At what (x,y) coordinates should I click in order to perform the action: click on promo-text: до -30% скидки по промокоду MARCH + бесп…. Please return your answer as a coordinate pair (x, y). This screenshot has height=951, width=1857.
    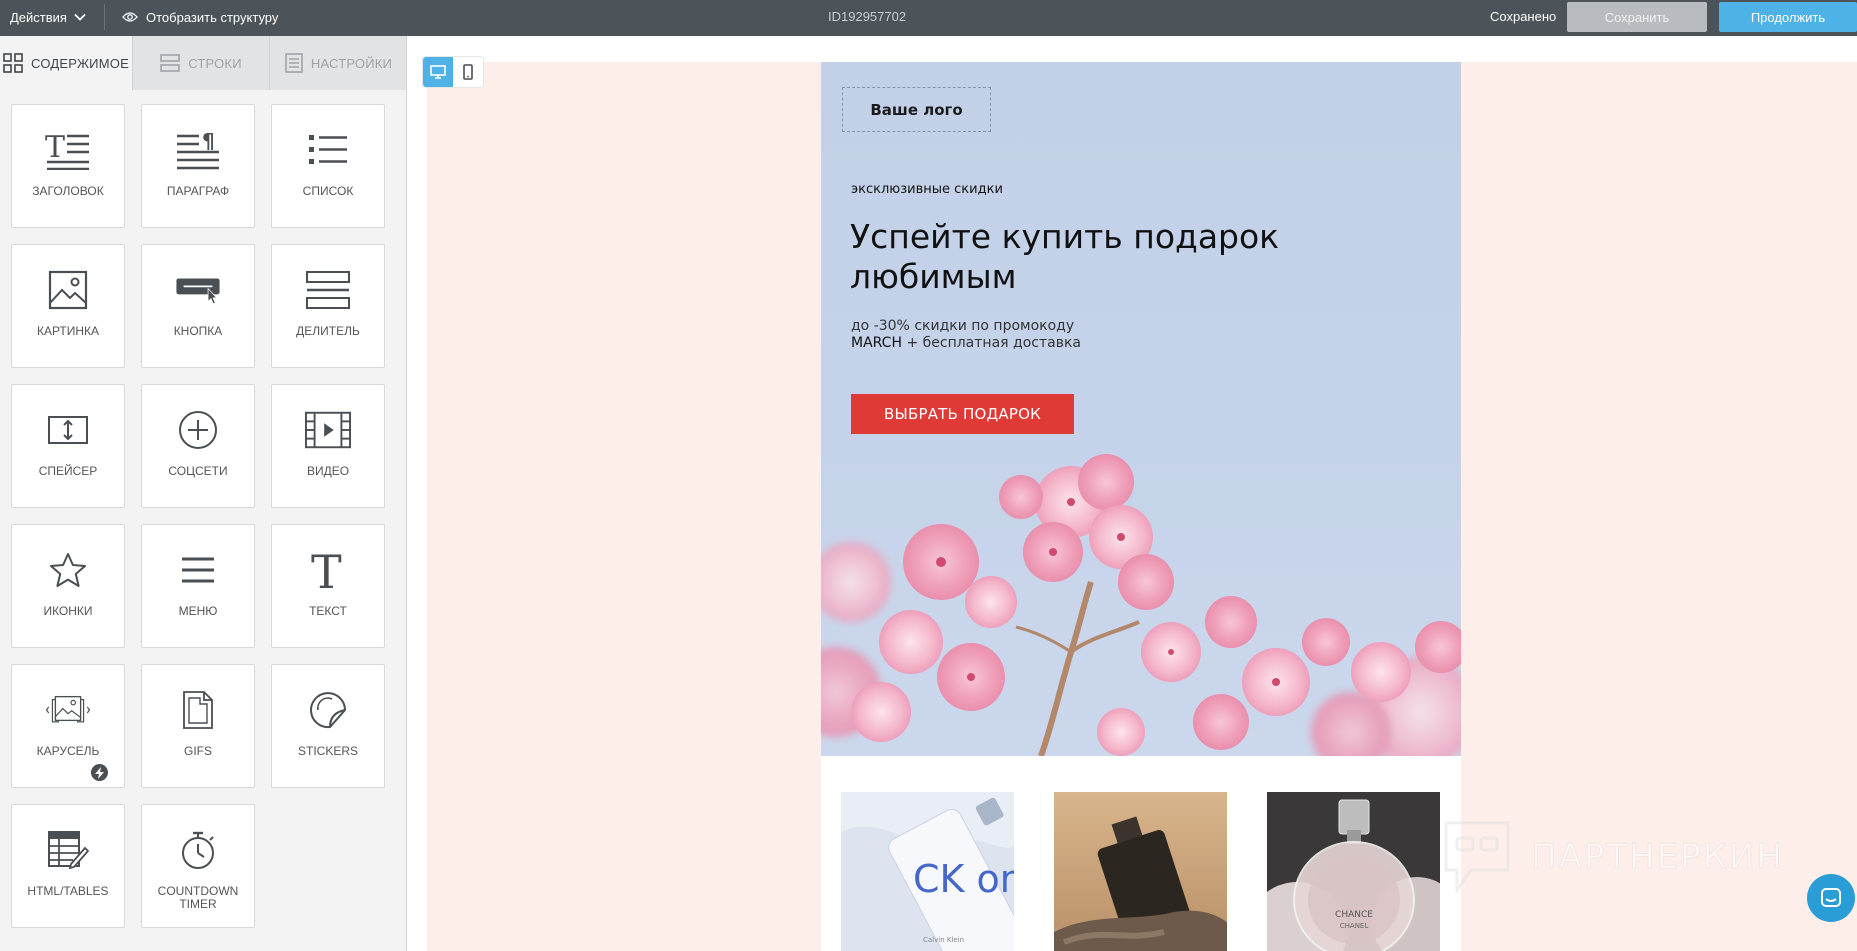
    Looking at the image, I should click on (966, 335).